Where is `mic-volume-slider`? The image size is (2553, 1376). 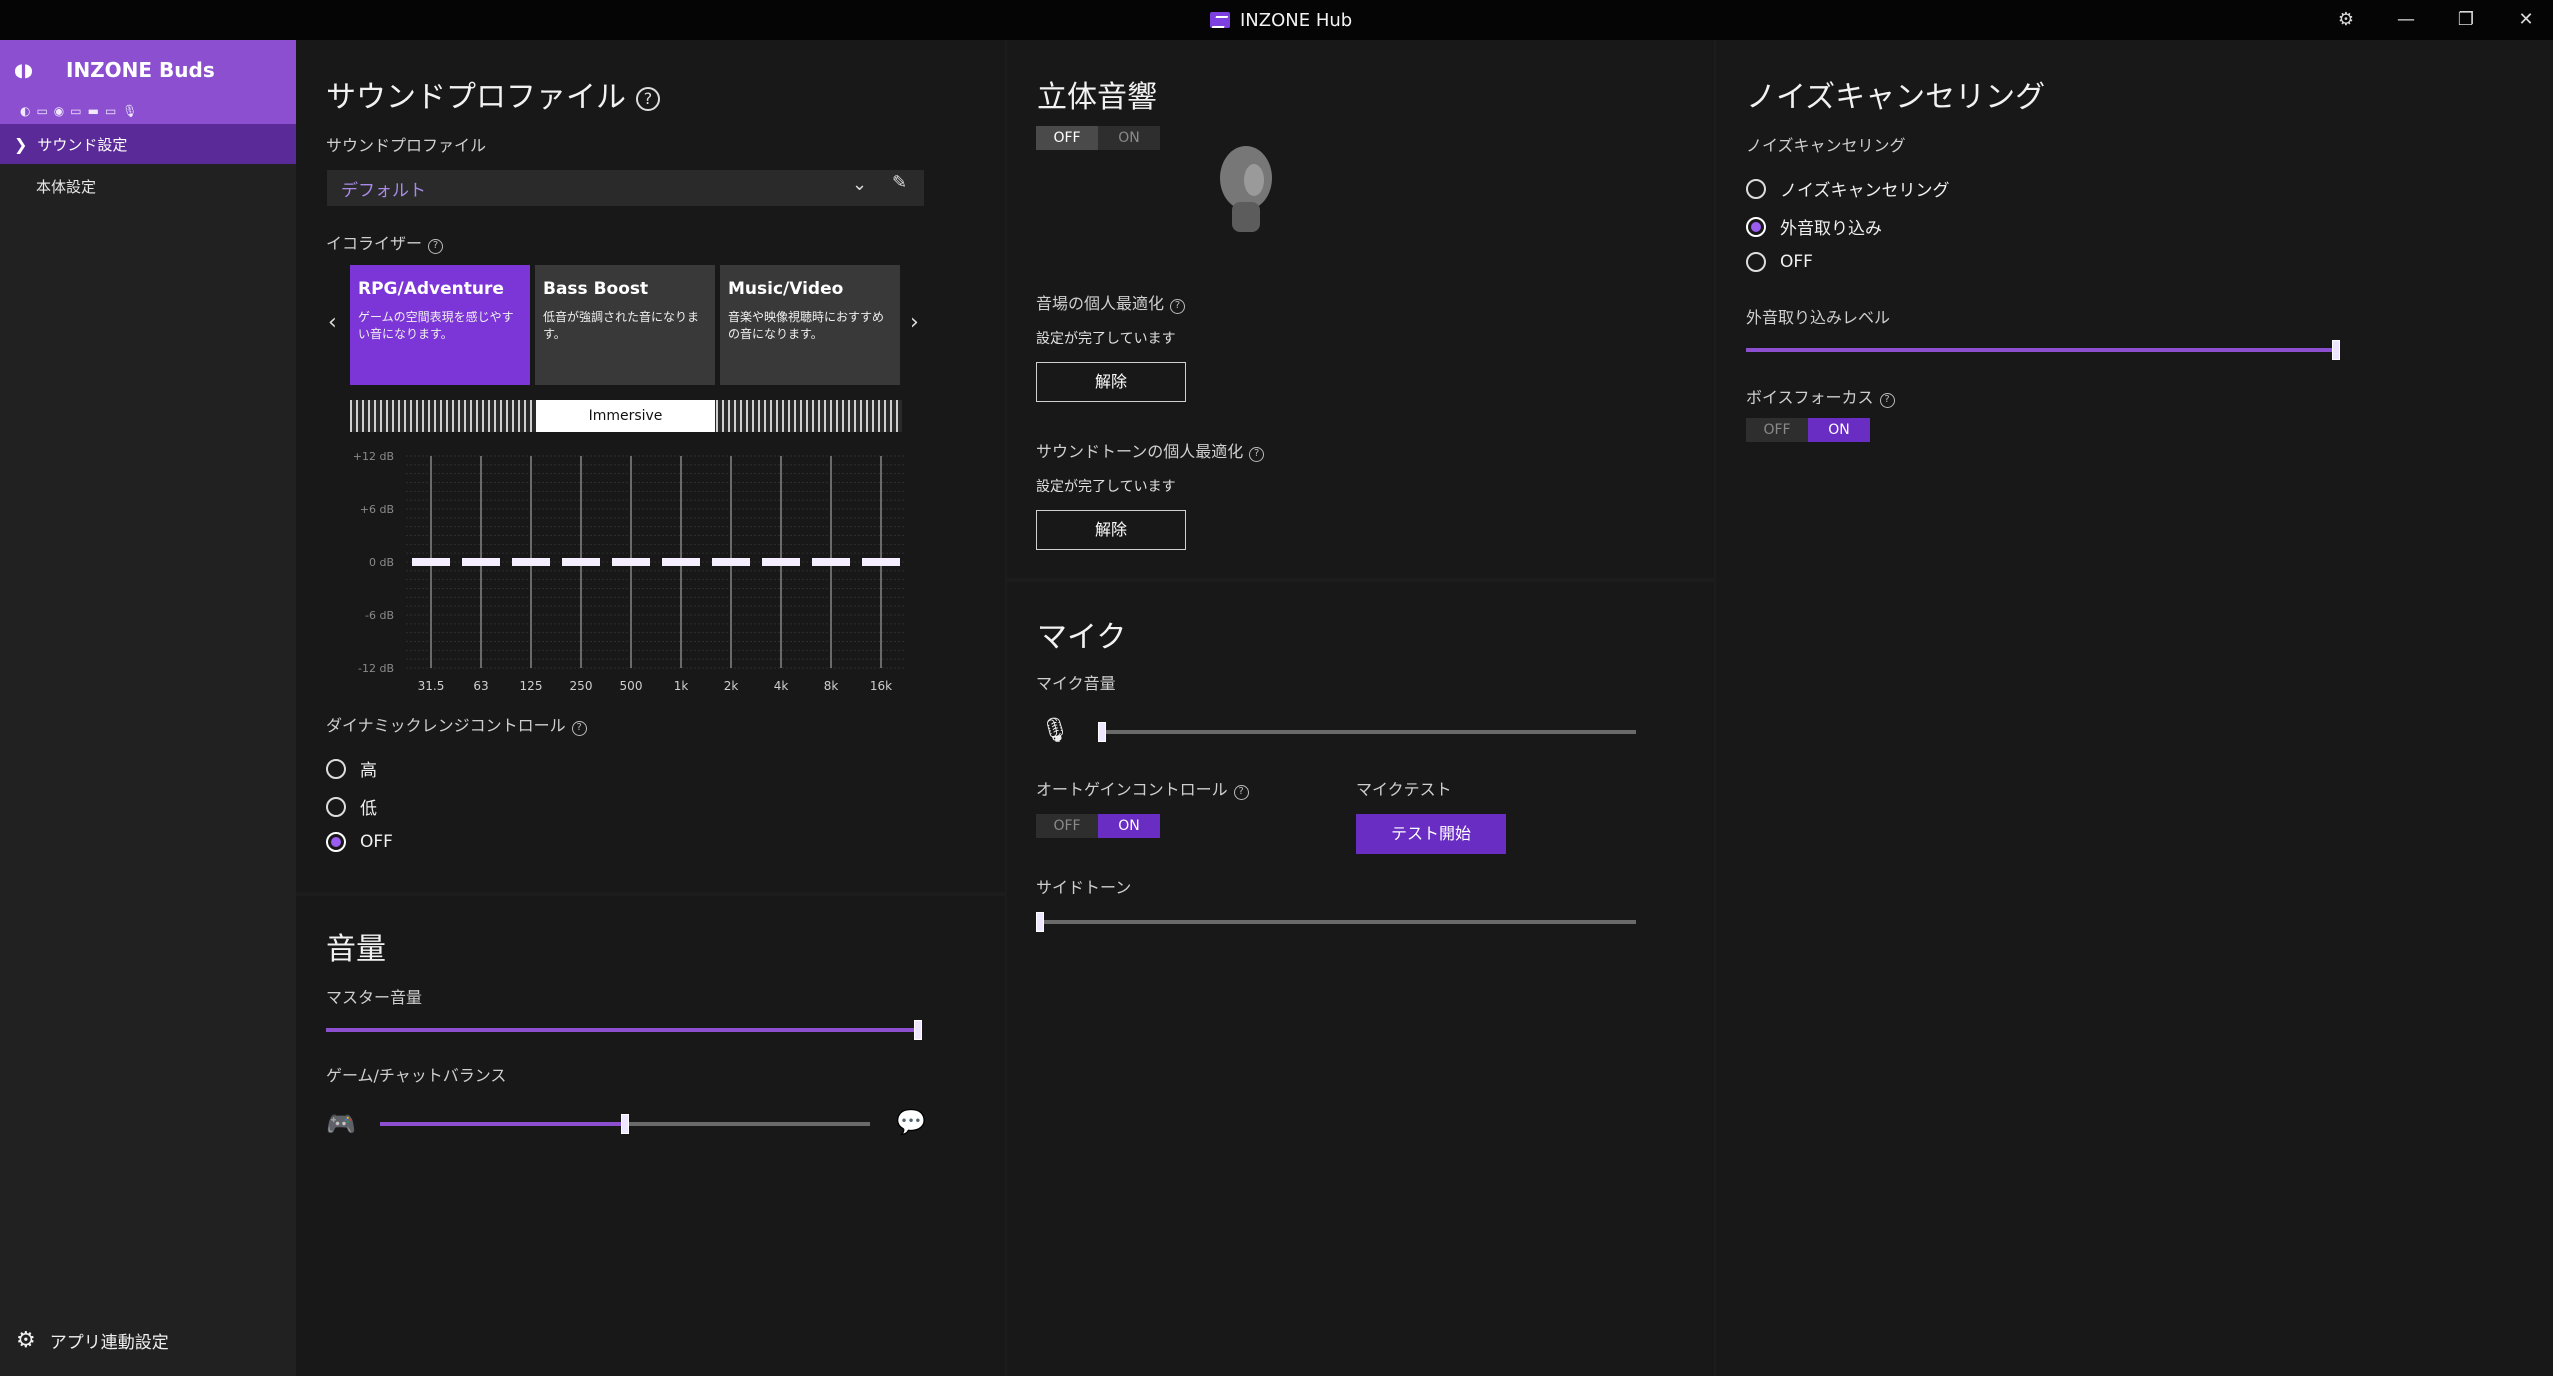 mic-volume-slider is located at coordinates (1367, 732).